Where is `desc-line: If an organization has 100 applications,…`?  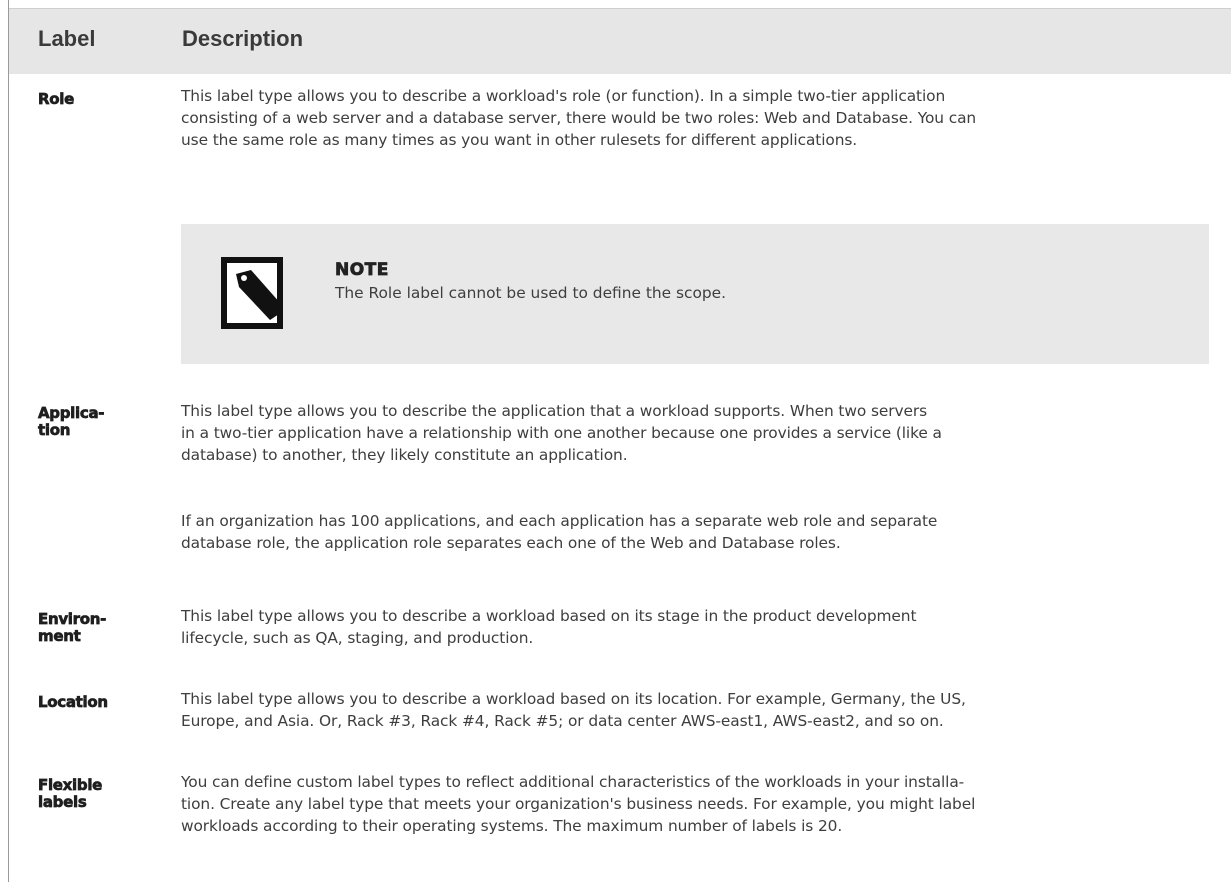 desc-line: If an organization has 100 applications,… is located at coordinates (559, 521).